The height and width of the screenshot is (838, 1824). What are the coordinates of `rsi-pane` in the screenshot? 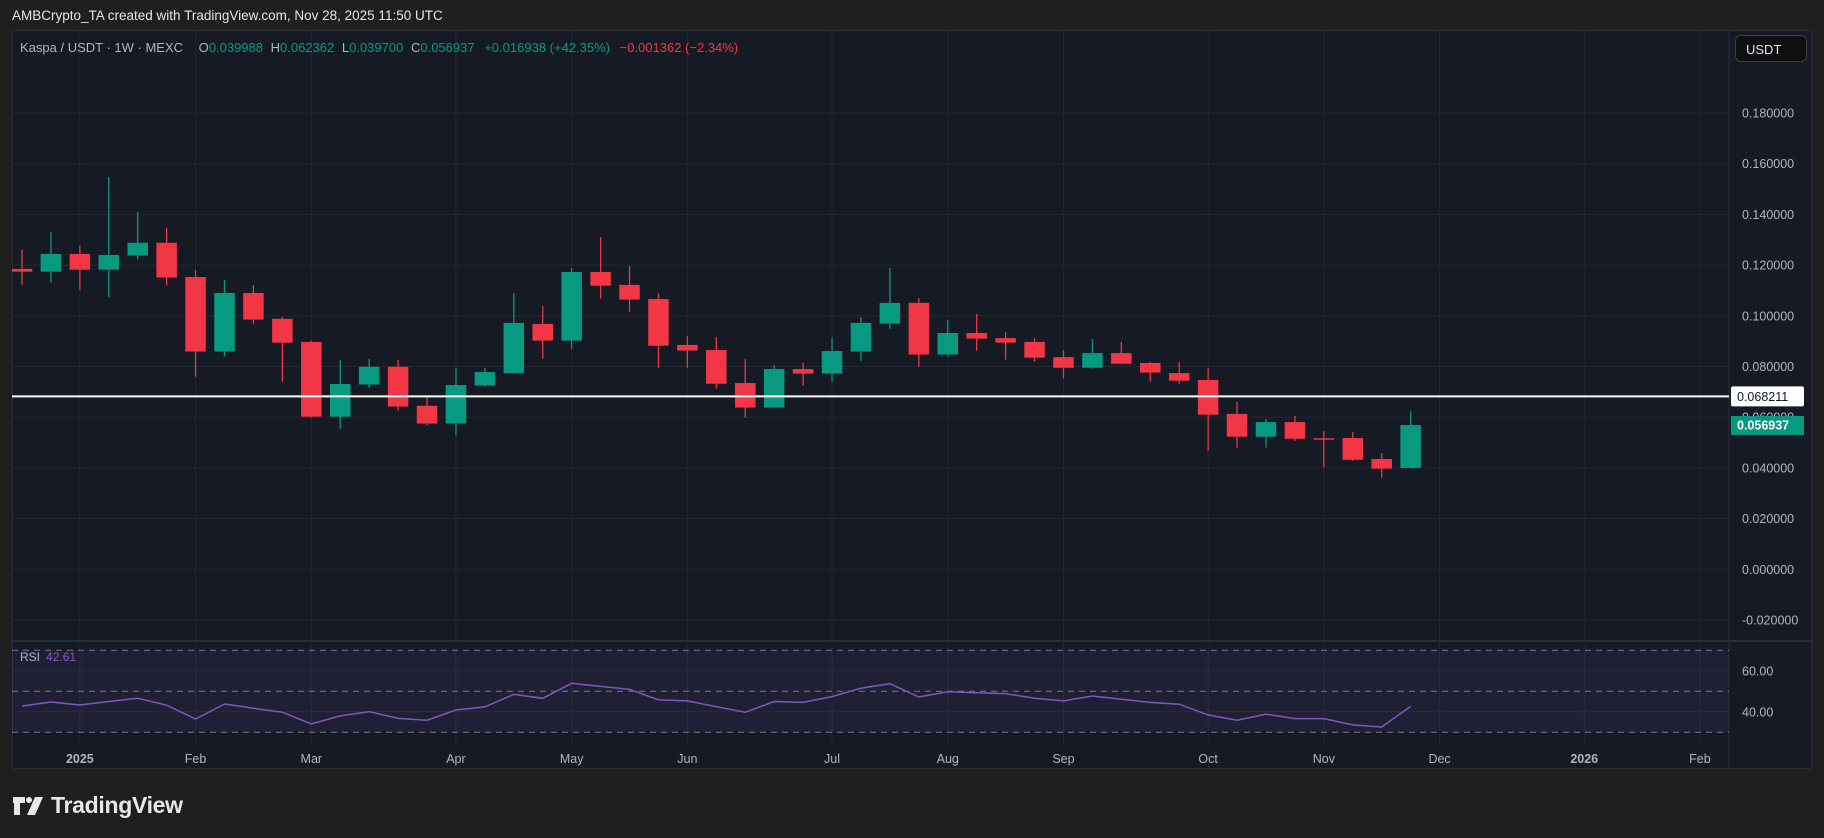 It's located at (870, 691).